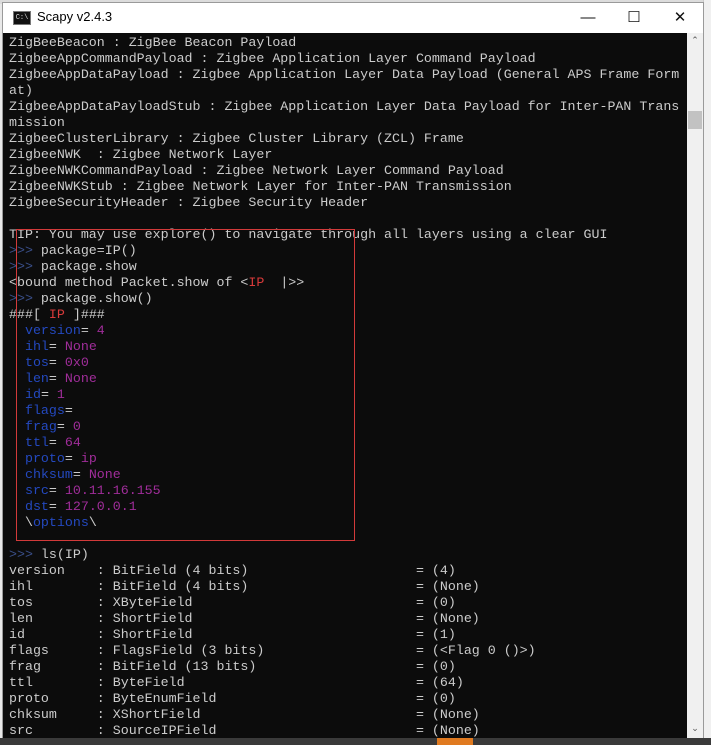  I want to click on console-line: mission, so click(344, 123).